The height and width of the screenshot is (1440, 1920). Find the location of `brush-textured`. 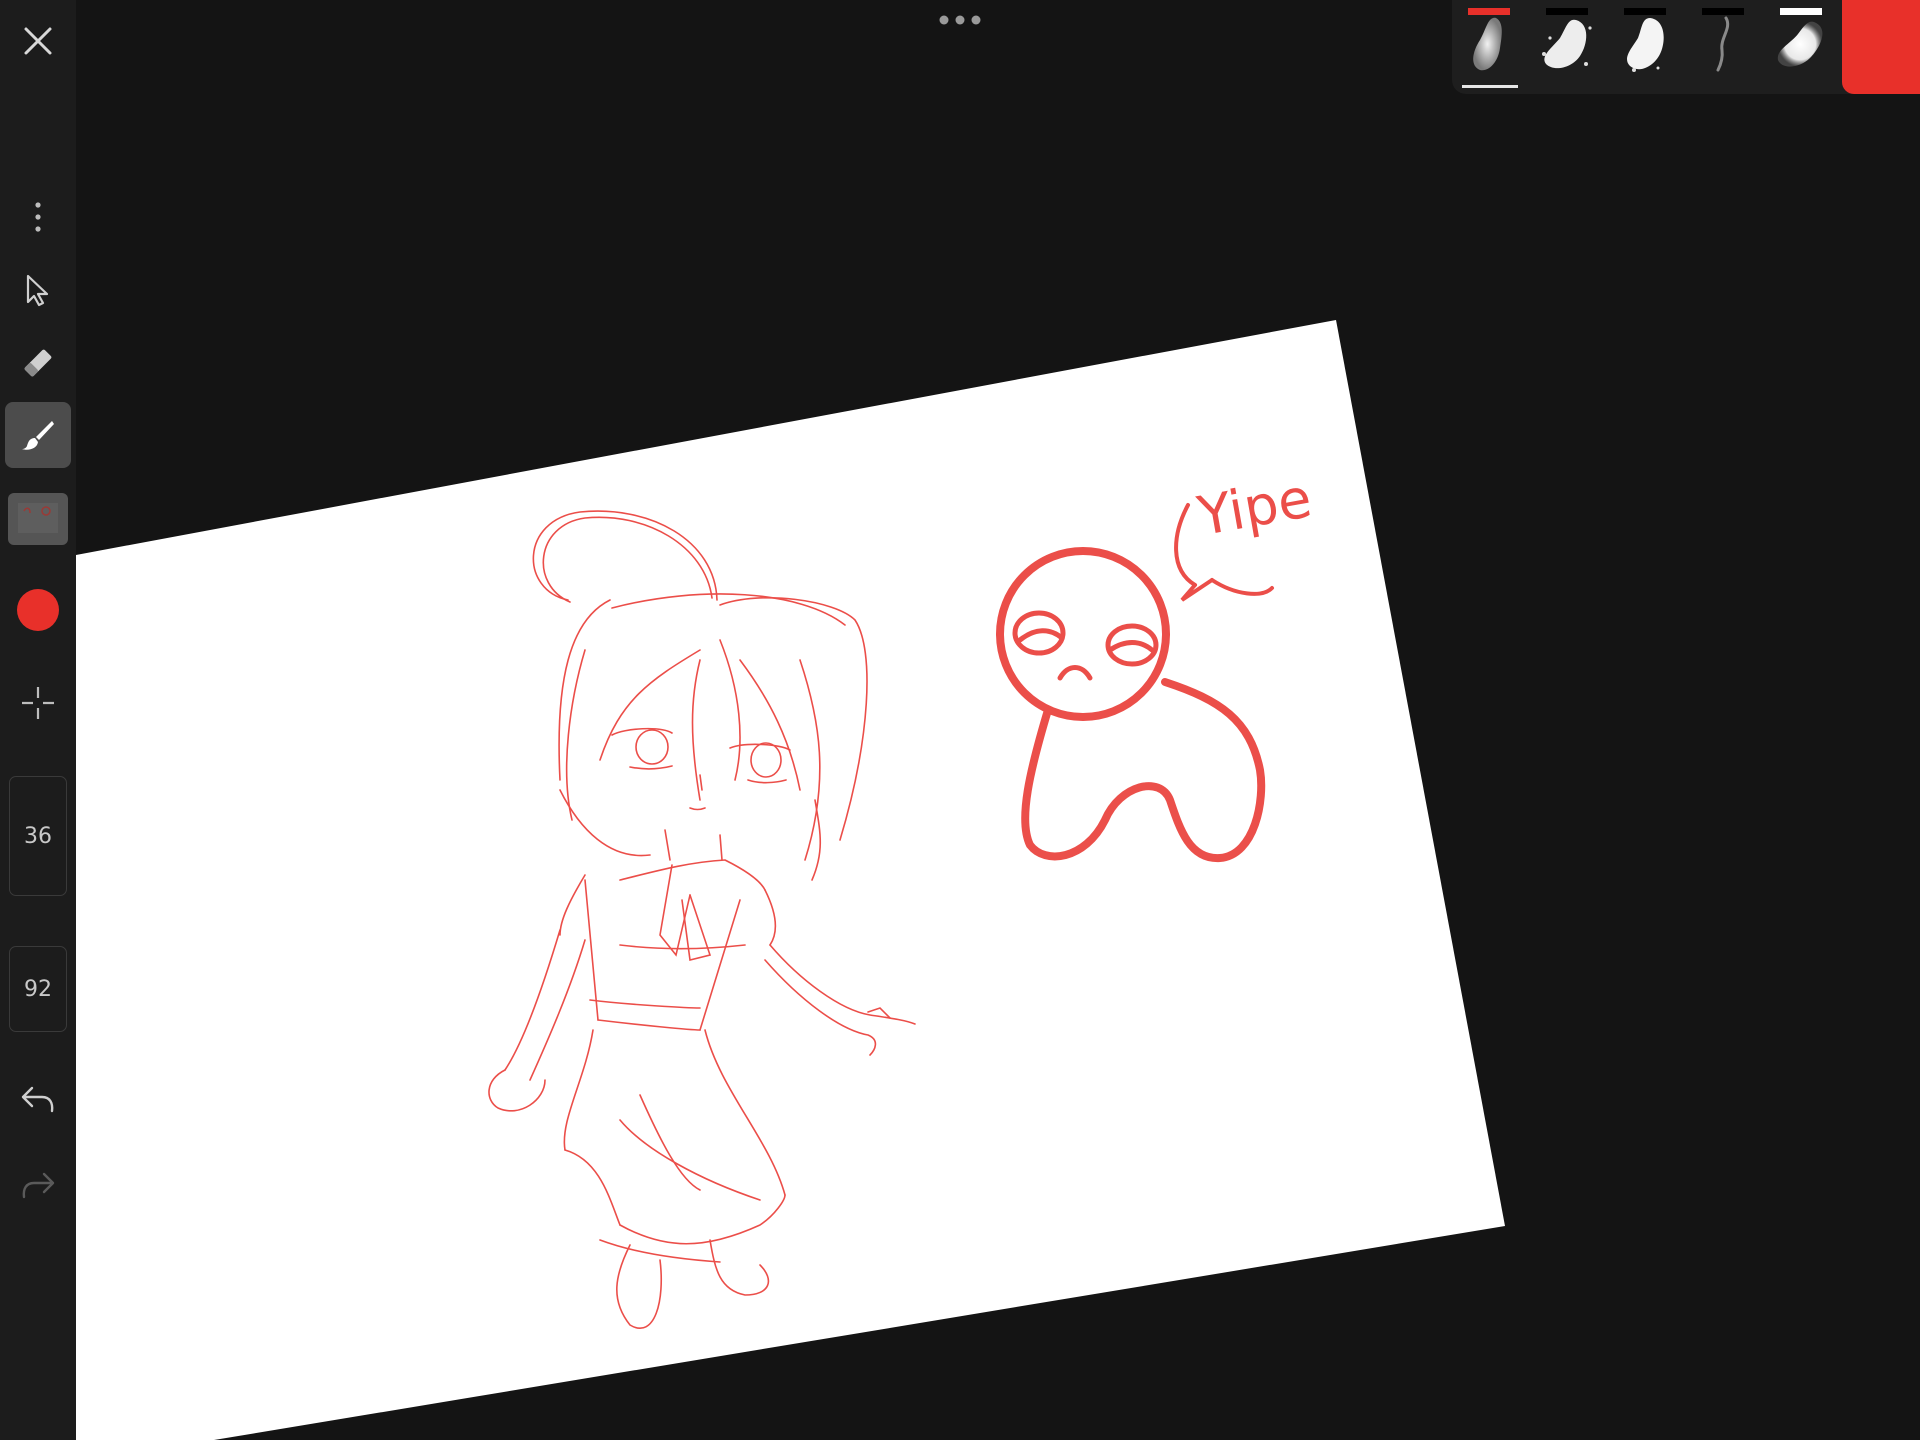

brush-textured is located at coordinates (1645, 48).